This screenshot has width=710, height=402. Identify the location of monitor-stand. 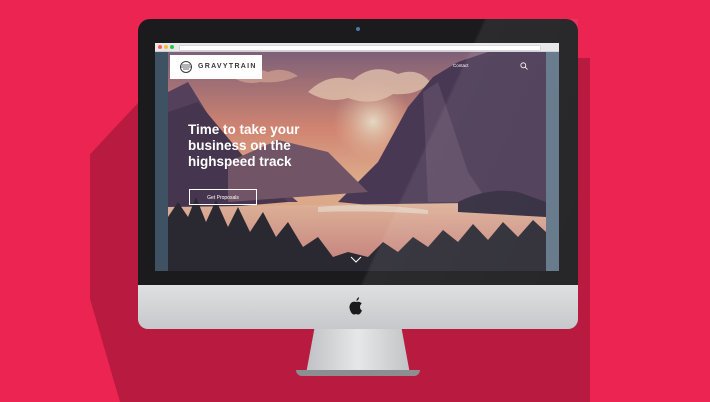
(358, 351).